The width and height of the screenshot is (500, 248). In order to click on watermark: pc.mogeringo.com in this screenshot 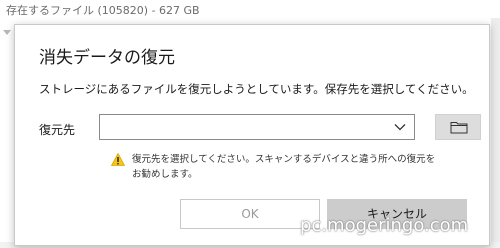, I will do `click(384, 225)`.